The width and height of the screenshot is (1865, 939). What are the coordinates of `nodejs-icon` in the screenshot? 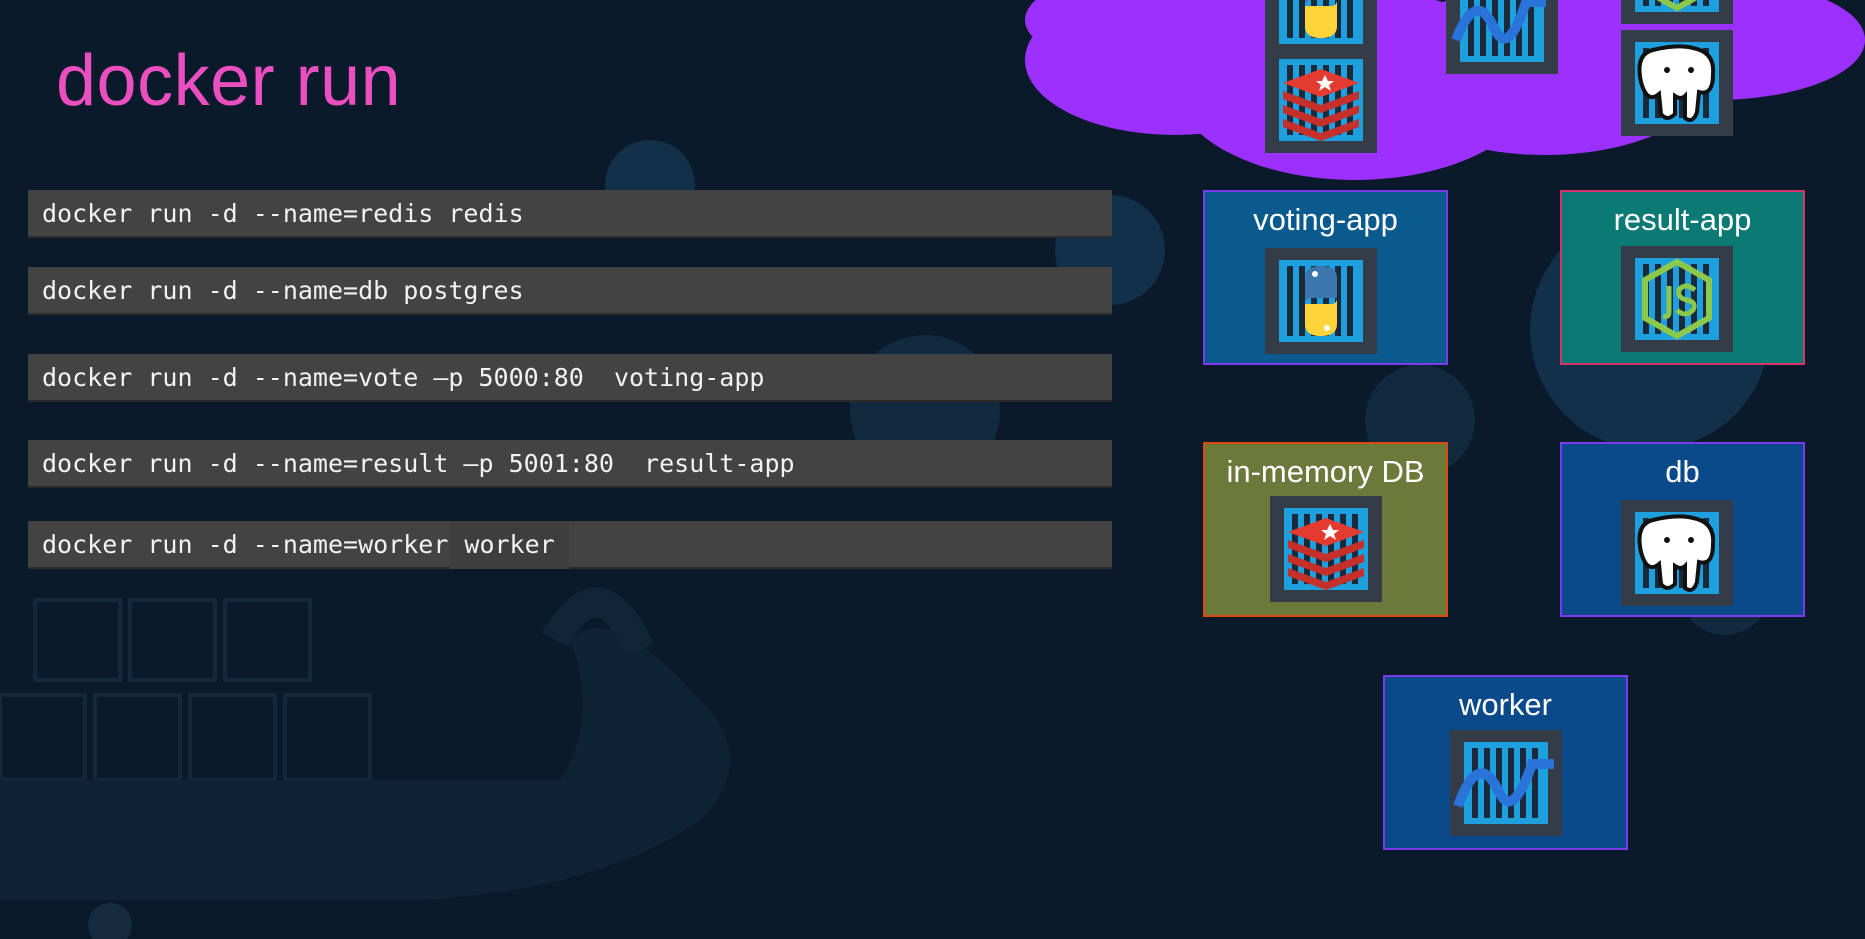 It's located at (1677, 299).